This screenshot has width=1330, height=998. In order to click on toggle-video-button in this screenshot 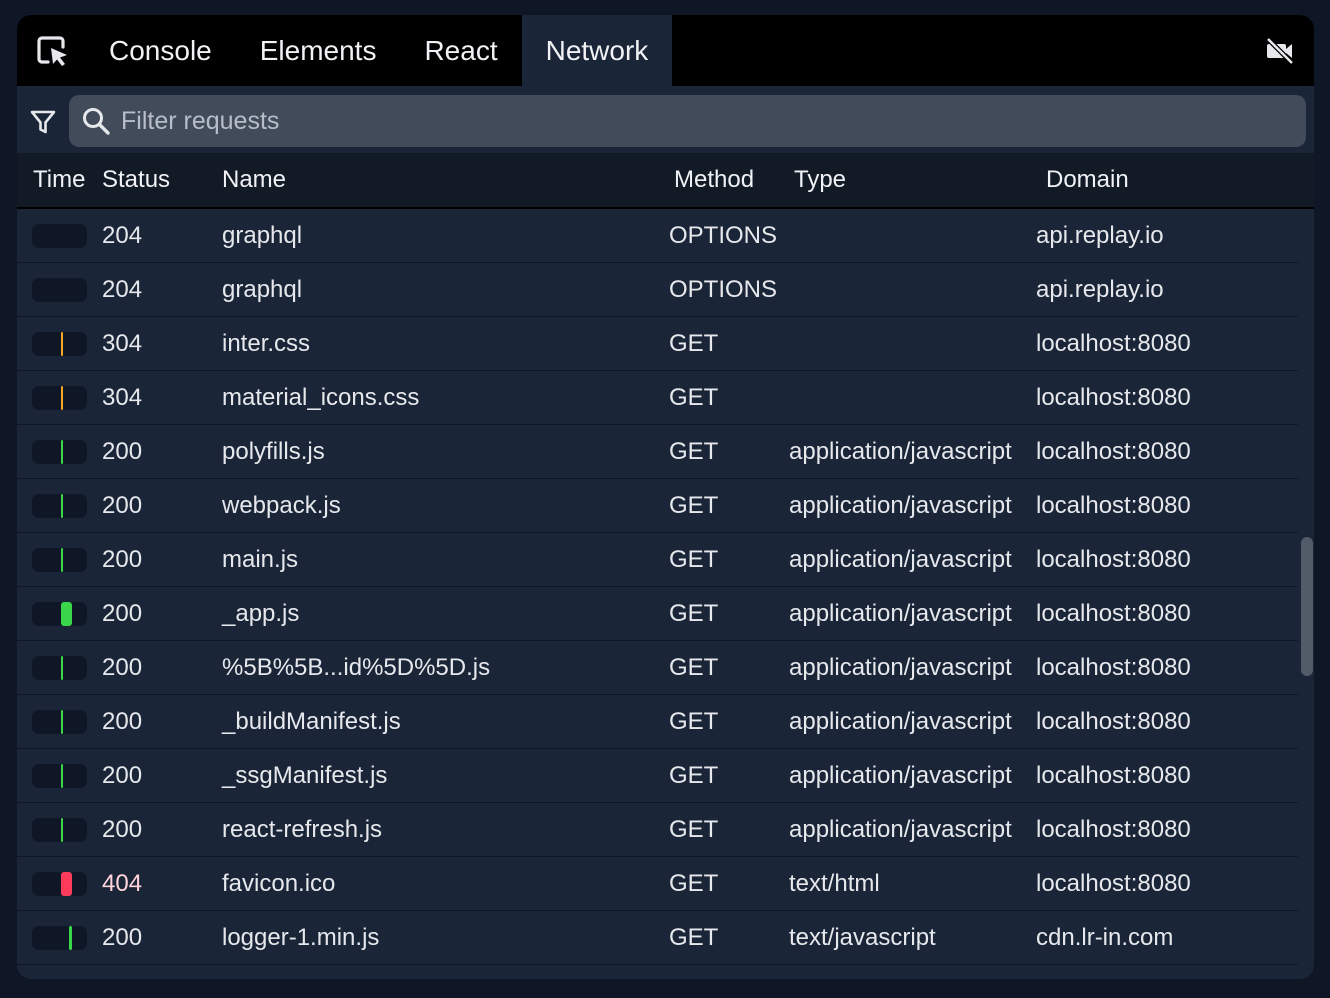, I will do `click(1280, 50)`.